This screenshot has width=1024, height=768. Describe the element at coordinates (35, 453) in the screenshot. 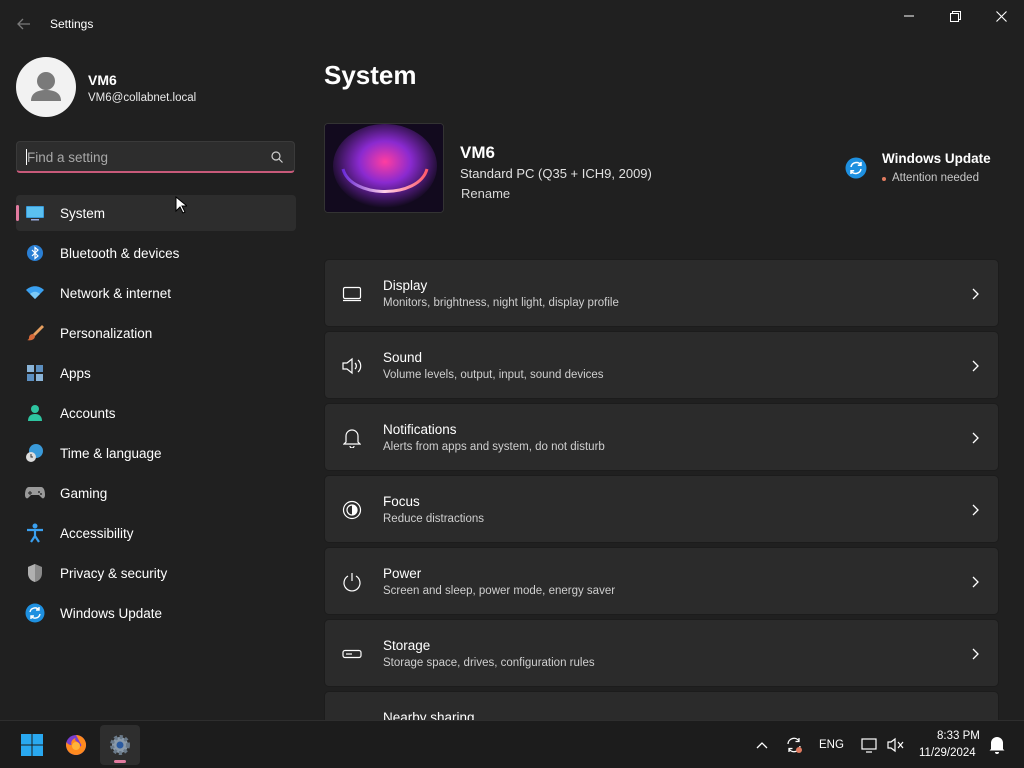

I see `time-language-icon` at that location.